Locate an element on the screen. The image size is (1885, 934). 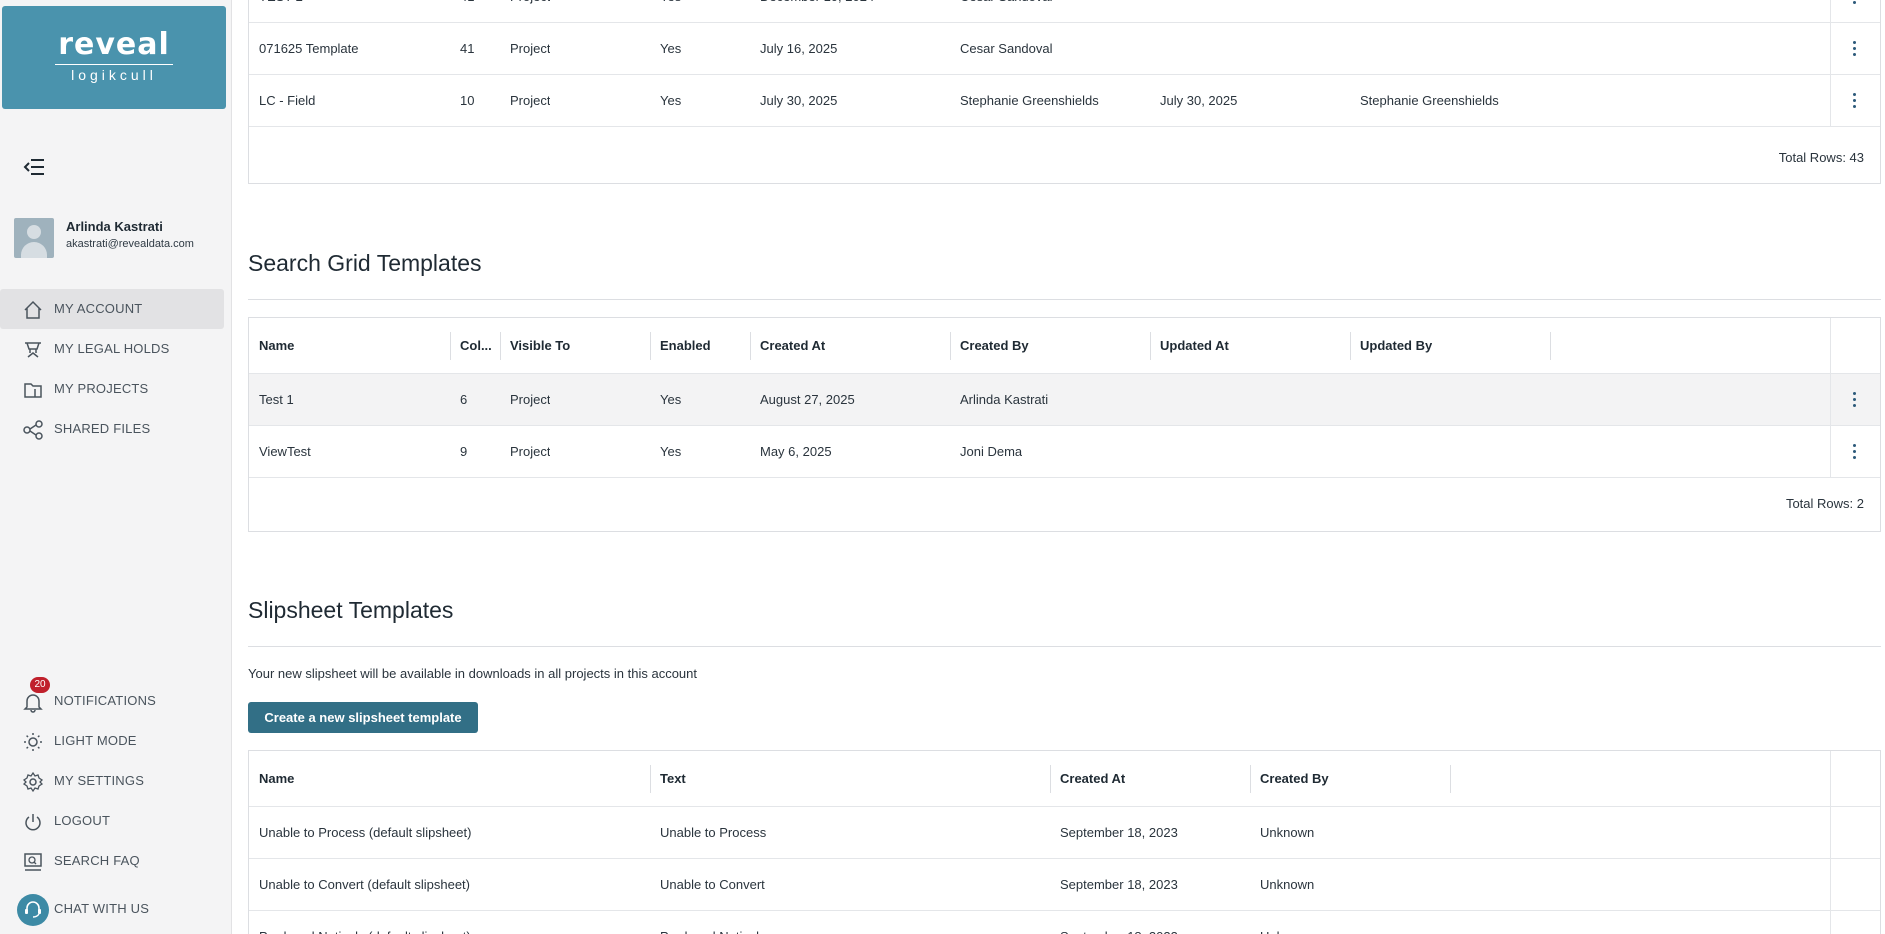
nav-my-settings: MY SETTINGS is located at coordinates (112, 781).